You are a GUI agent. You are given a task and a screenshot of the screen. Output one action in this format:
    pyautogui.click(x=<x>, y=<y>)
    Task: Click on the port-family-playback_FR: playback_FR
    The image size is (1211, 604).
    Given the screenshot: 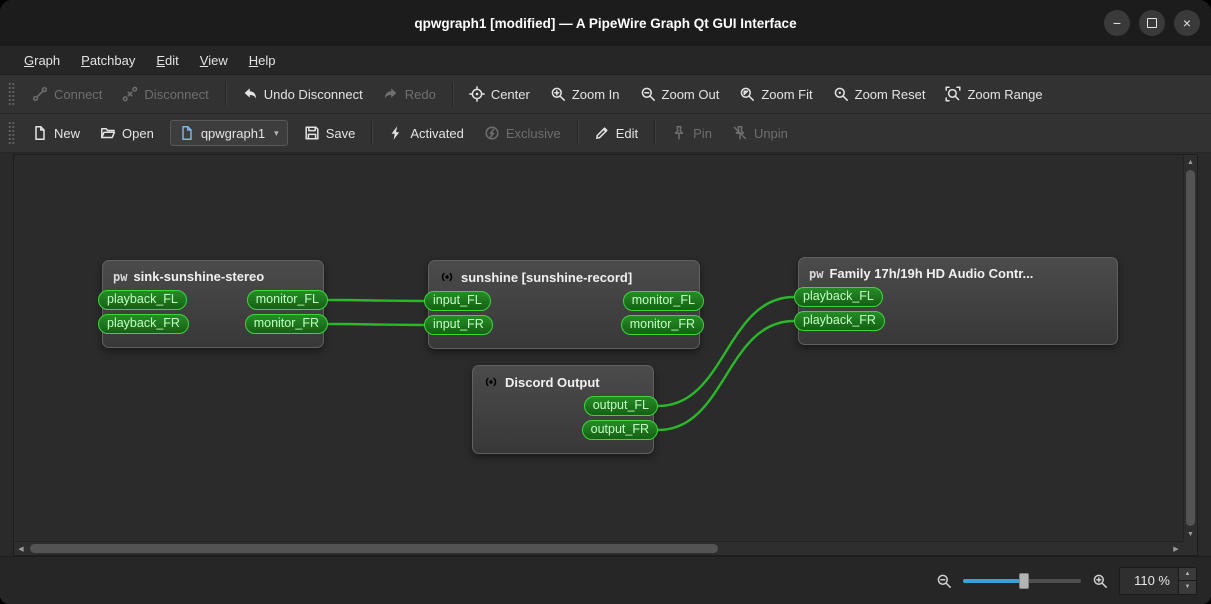 What is the action you would take?
    pyautogui.click(x=839, y=321)
    